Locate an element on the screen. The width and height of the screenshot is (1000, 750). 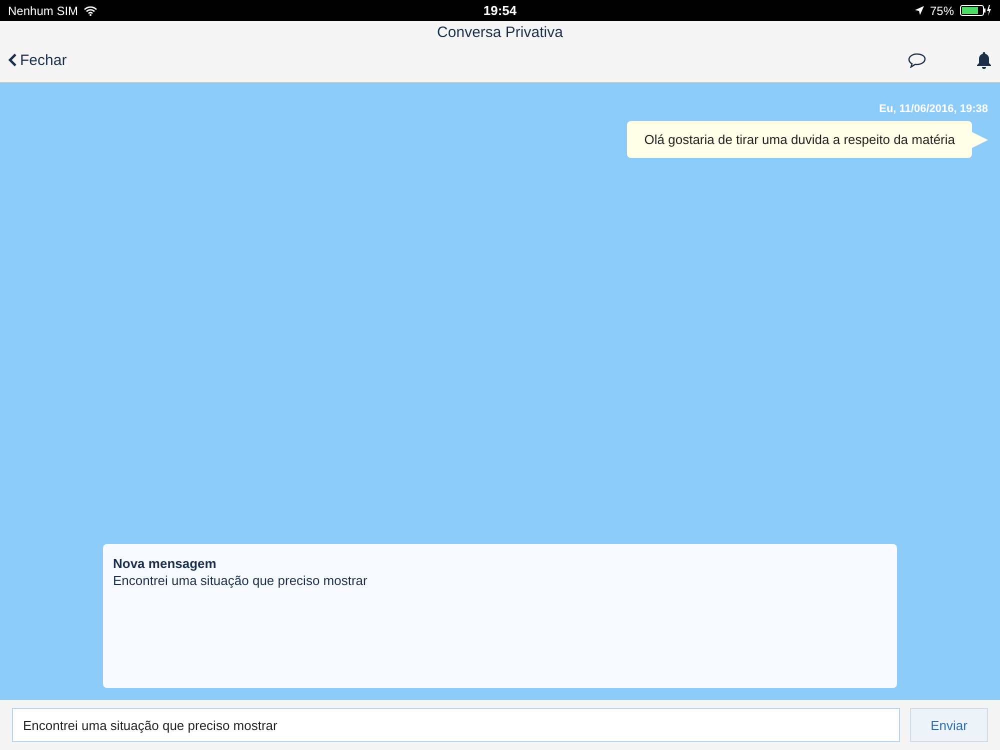
send-button: Enviar is located at coordinates (949, 725).